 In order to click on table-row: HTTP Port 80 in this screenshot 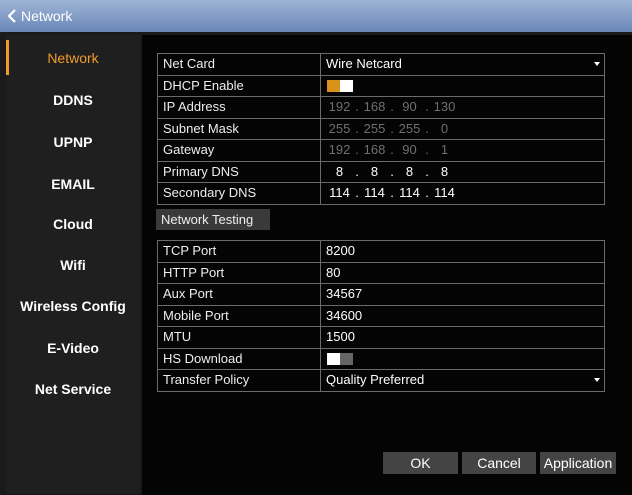, I will do `click(381, 272)`.